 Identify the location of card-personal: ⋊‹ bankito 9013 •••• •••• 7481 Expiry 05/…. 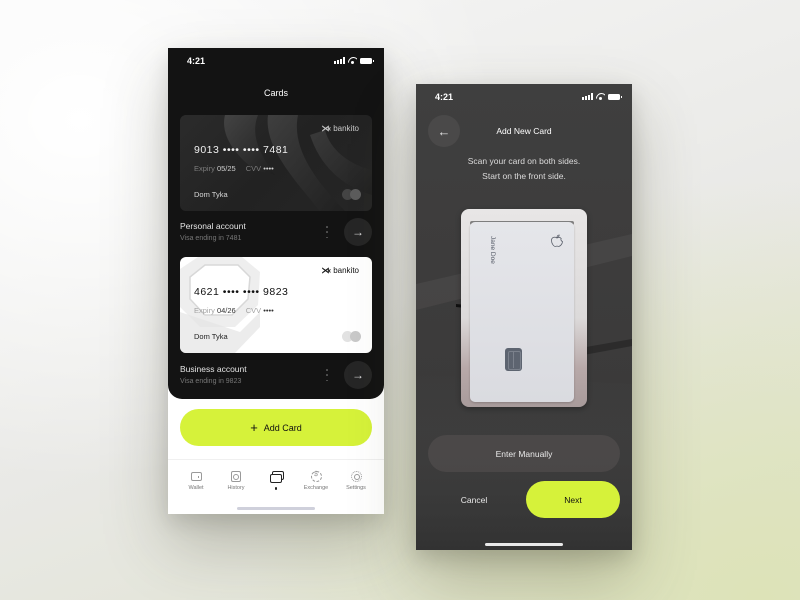
(276, 163).